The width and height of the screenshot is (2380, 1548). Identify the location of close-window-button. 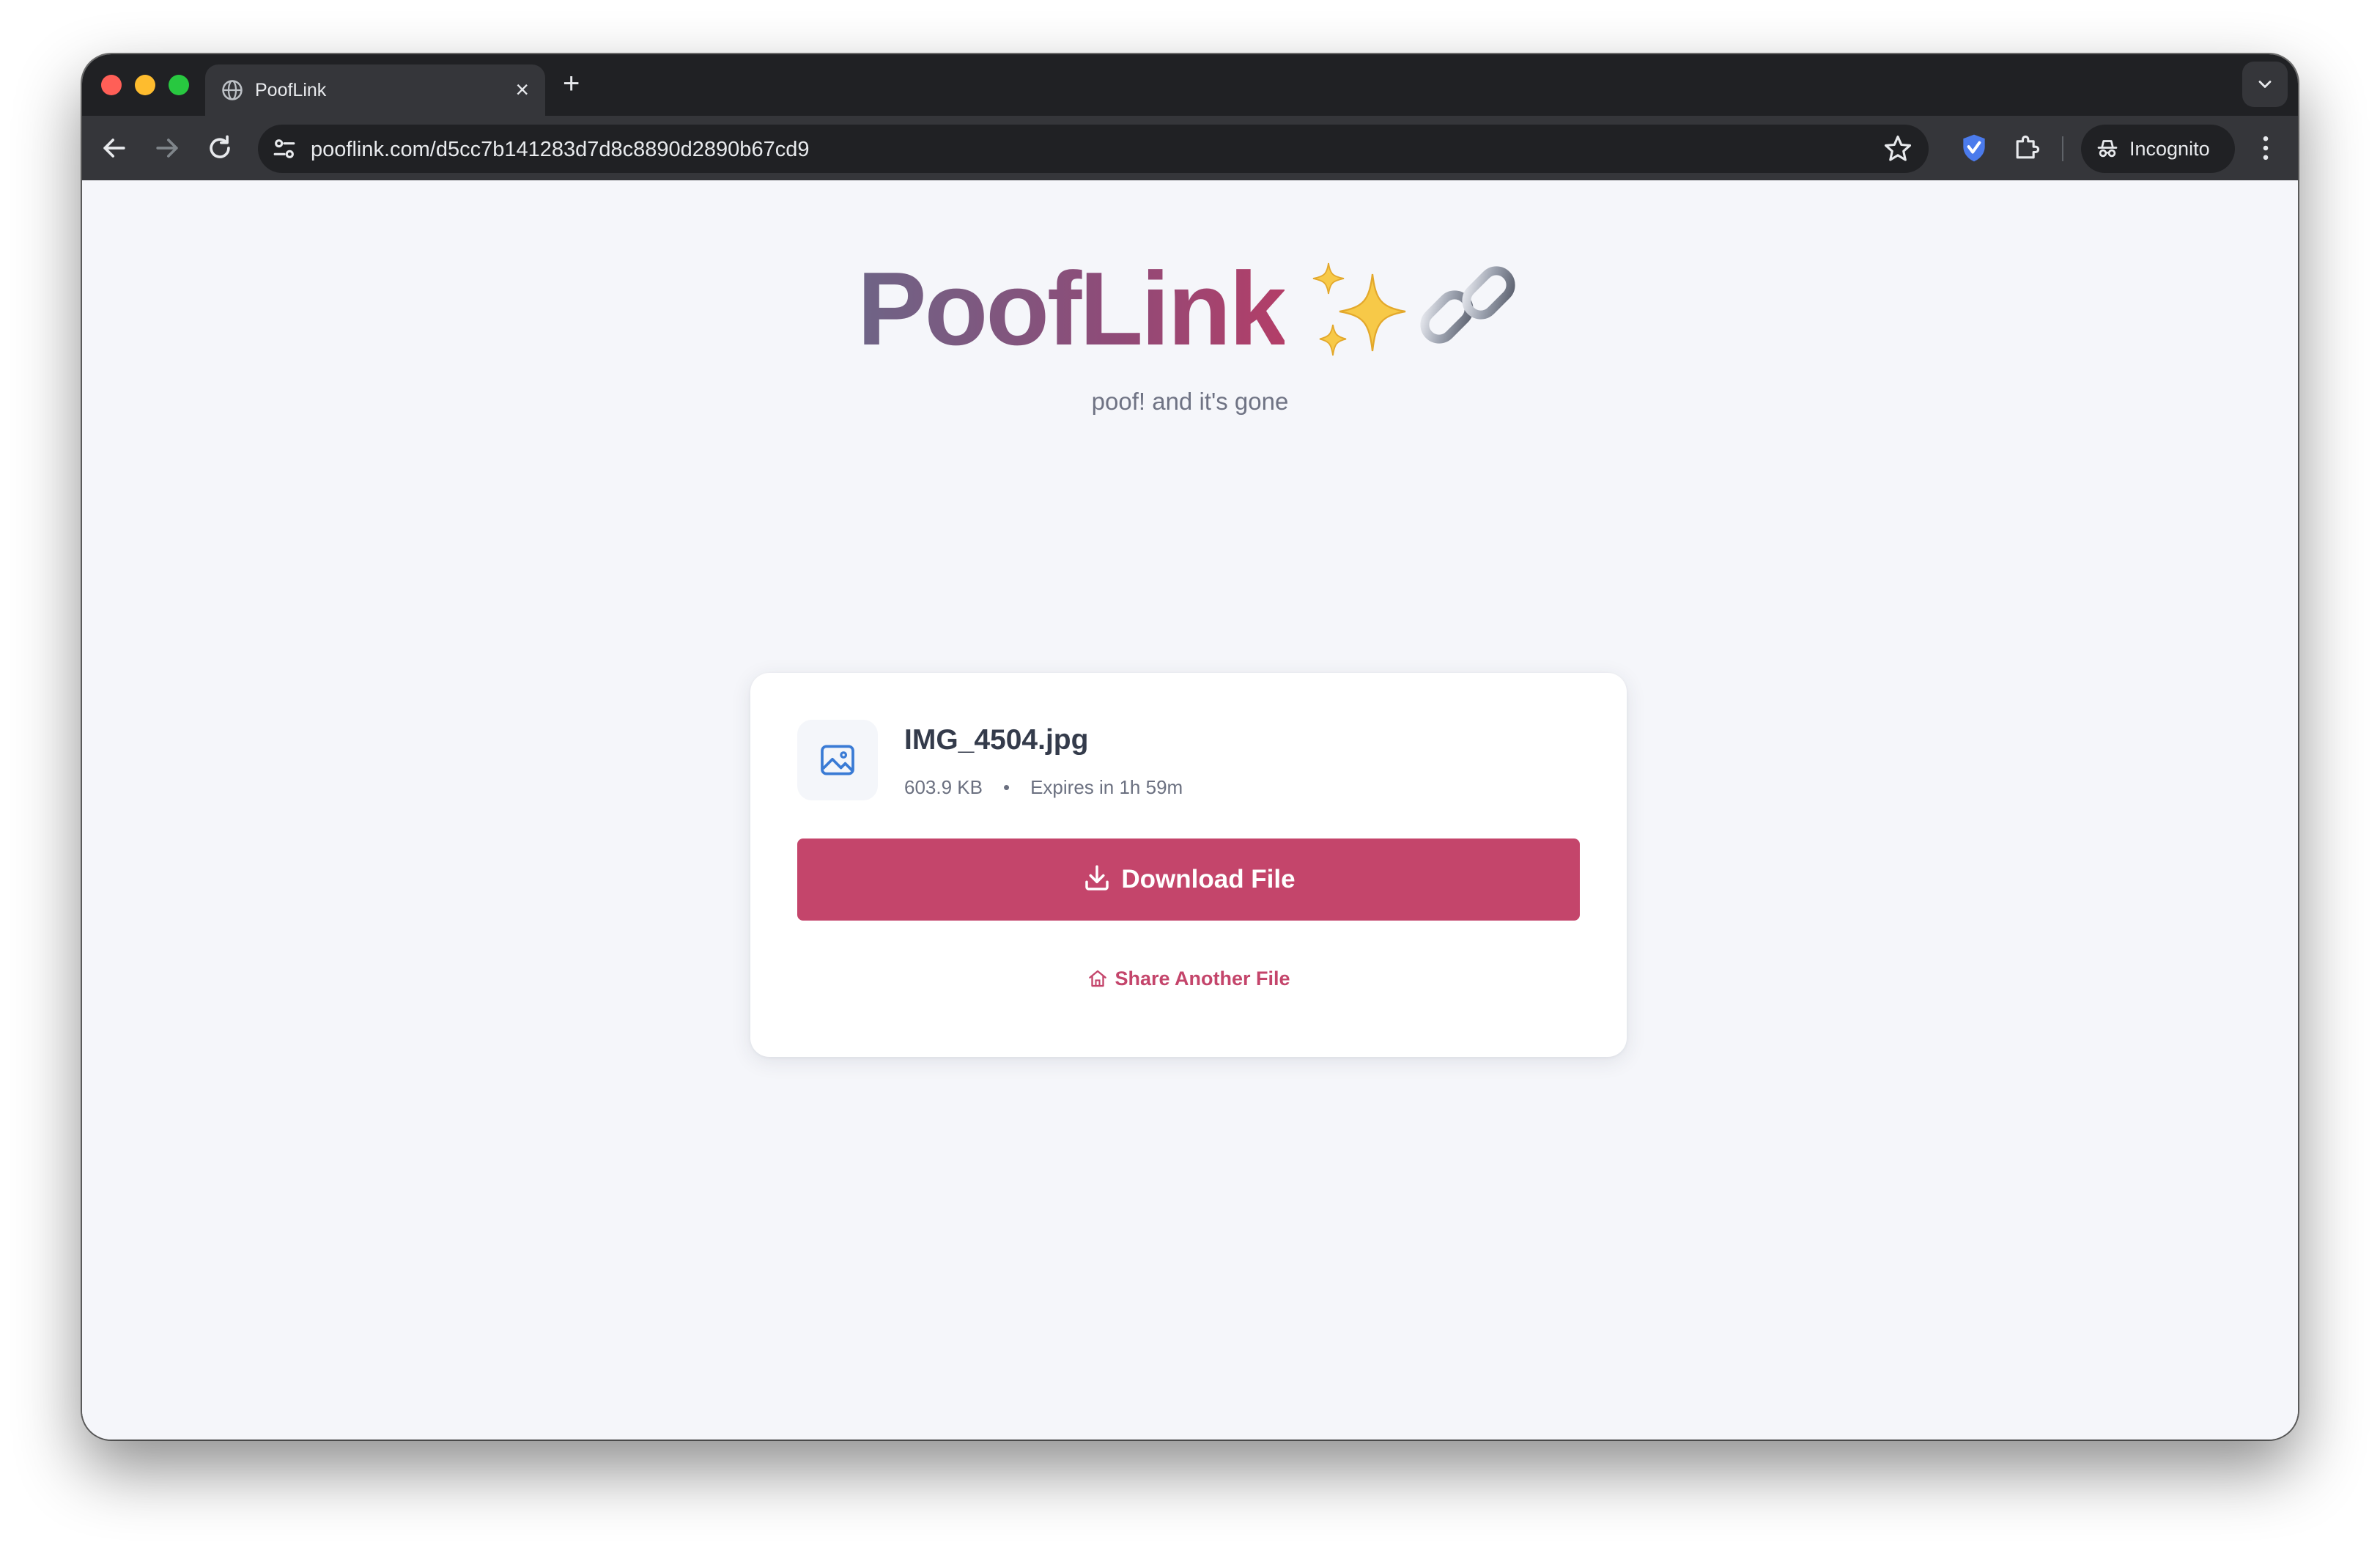
(111, 85).